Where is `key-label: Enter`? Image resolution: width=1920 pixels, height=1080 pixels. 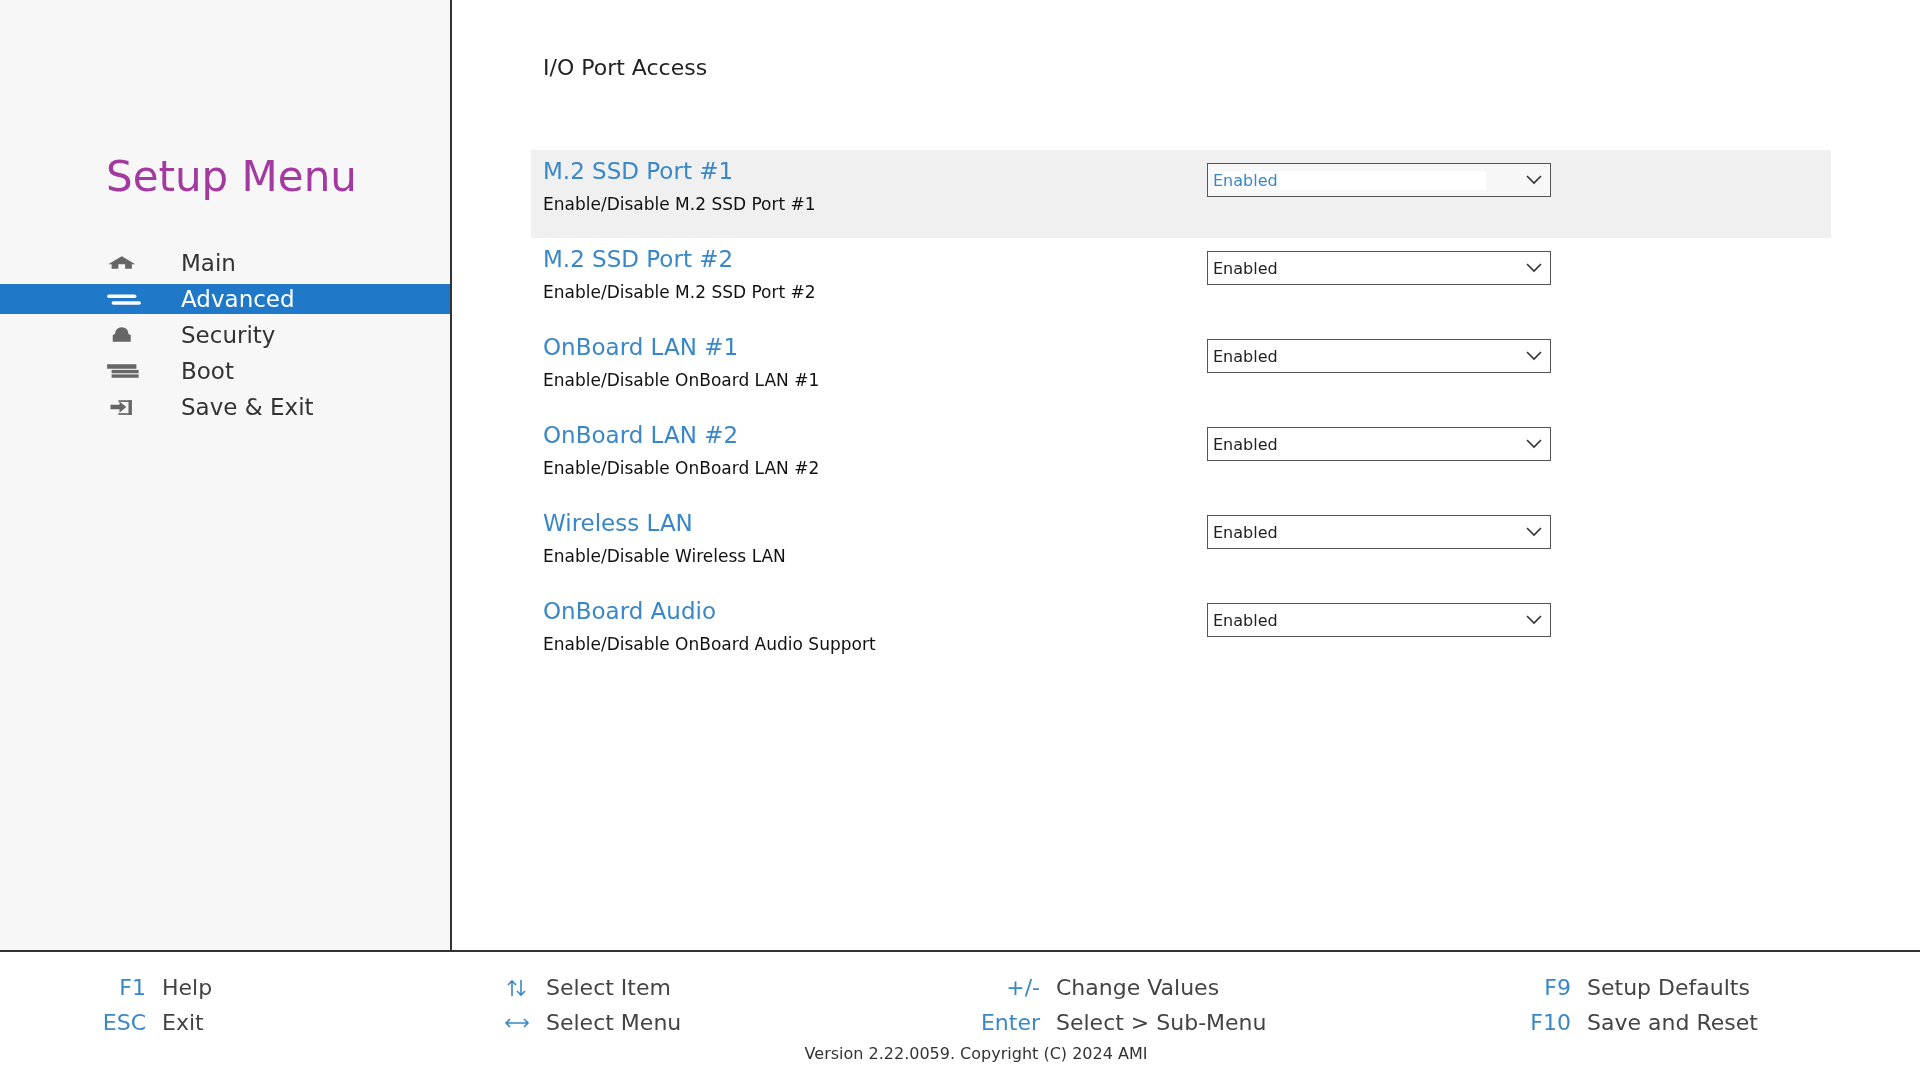 key-label: Enter is located at coordinates (1010, 1022).